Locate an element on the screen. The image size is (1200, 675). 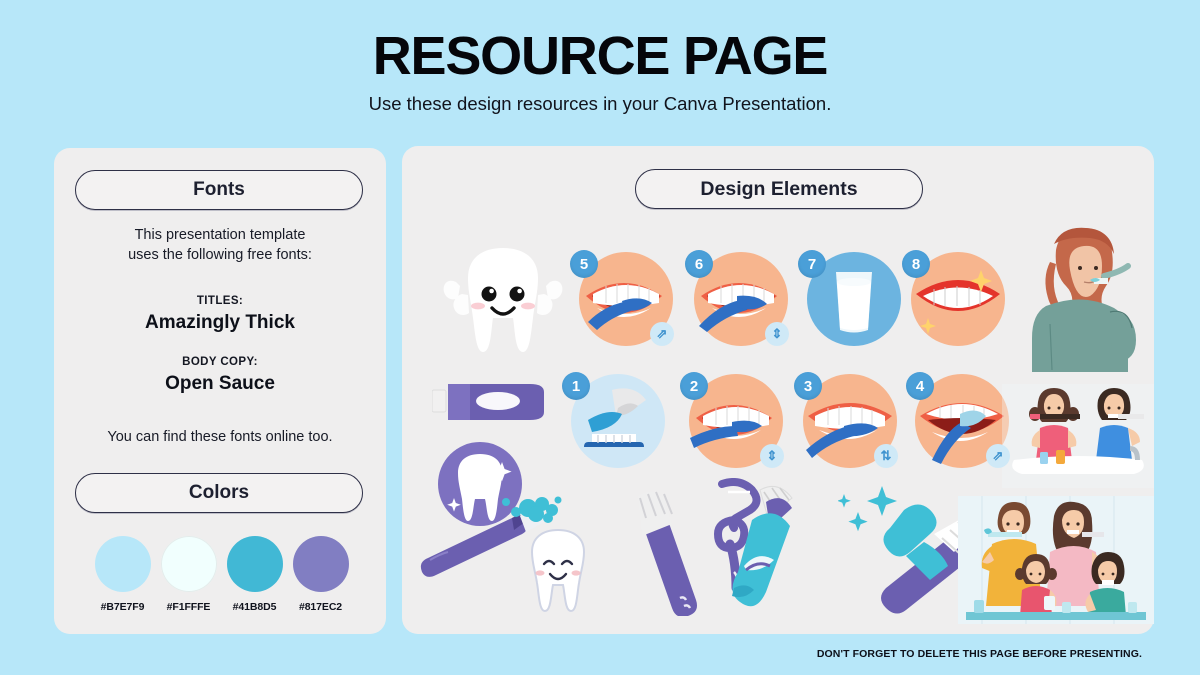
step-7-illustration: 7 is located at coordinates (851, 299).